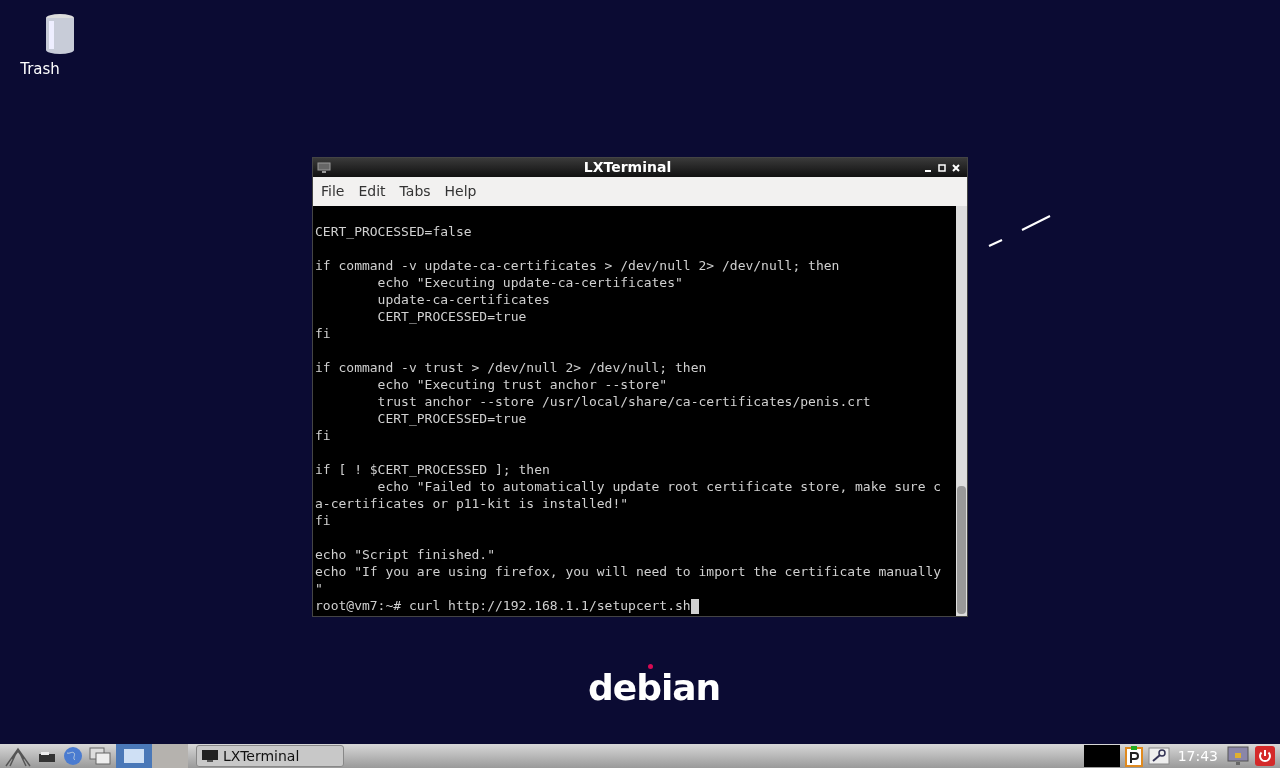 This screenshot has height=768, width=1280. Describe the element at coordinates (134, 756) in the screenshot. I see `workspace-button` at that location.